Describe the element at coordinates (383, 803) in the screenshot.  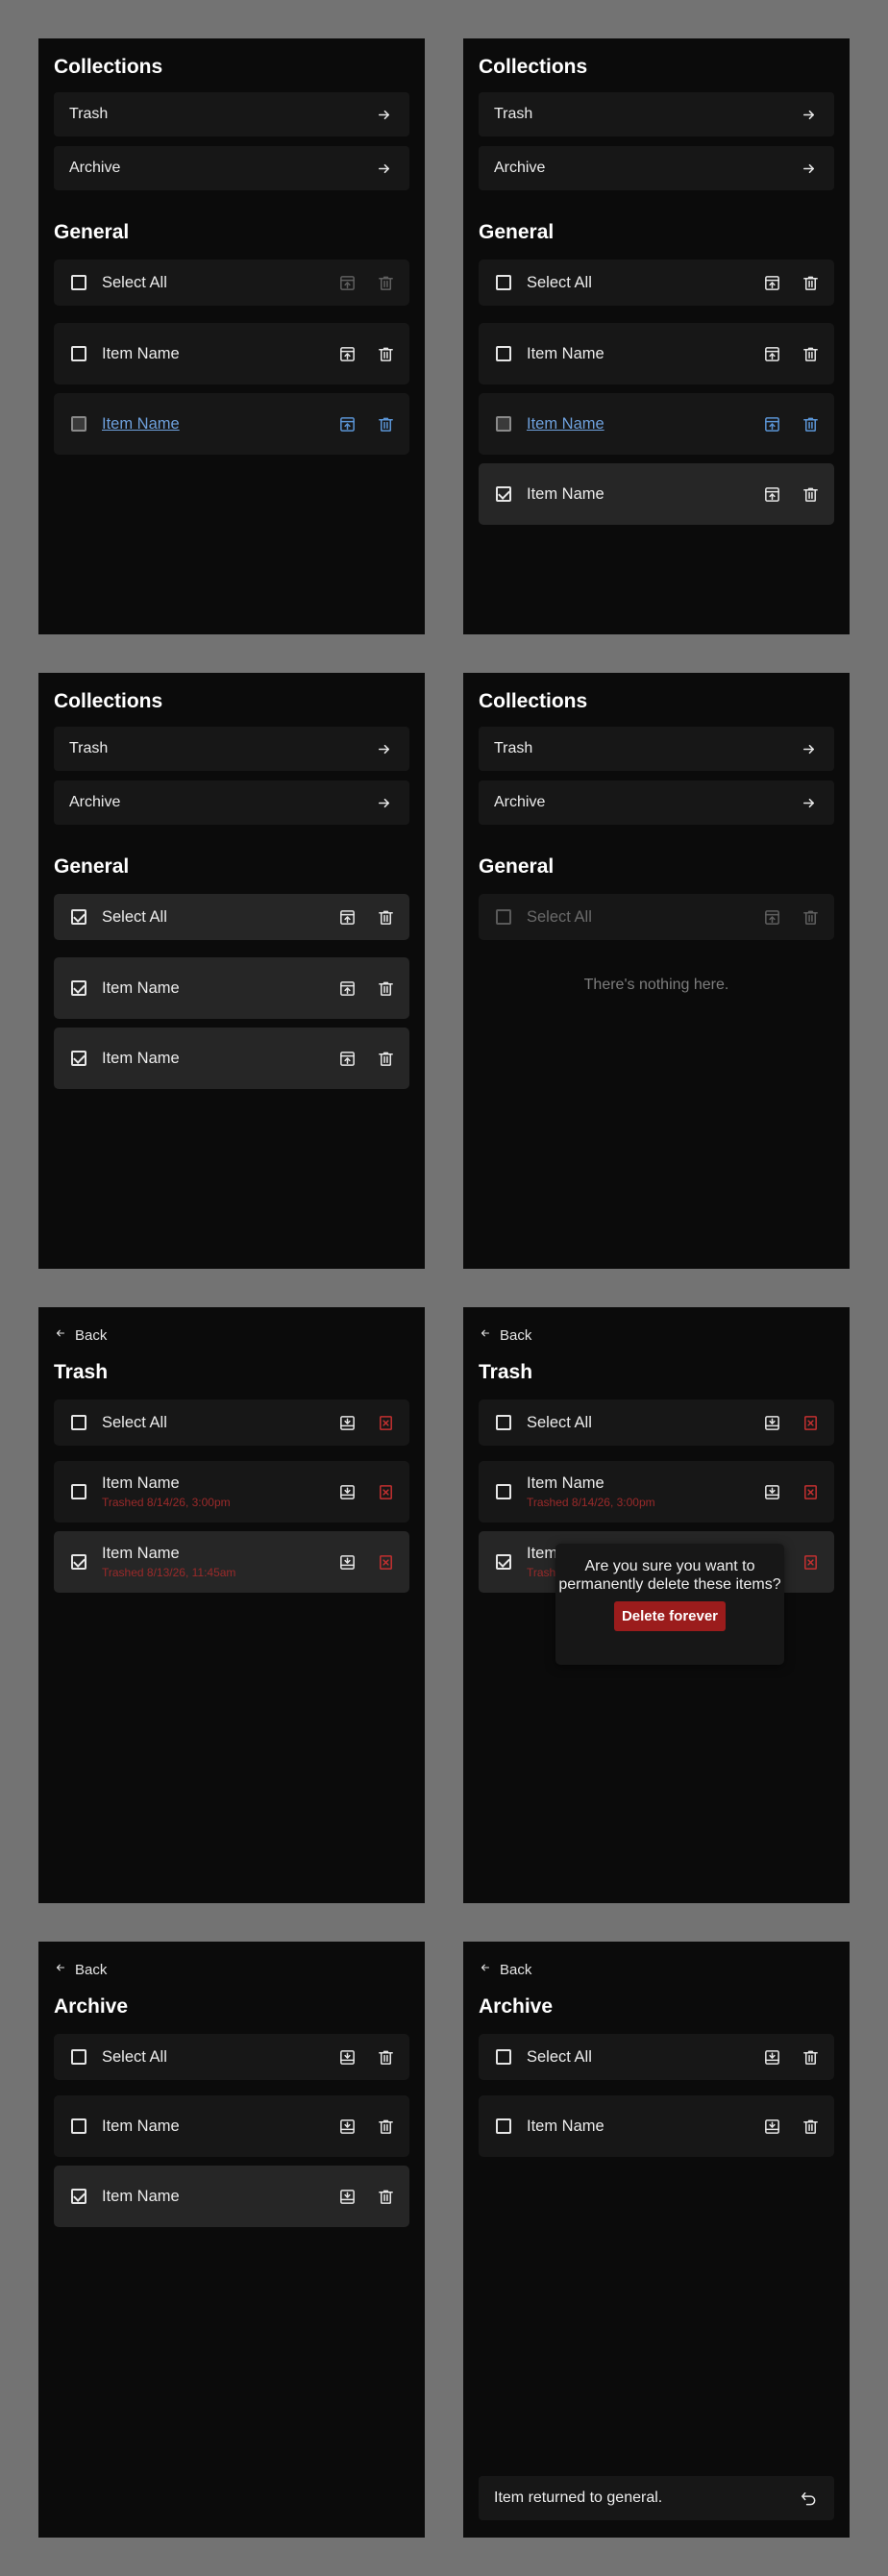
I see `arrow-right-icon` at that location.